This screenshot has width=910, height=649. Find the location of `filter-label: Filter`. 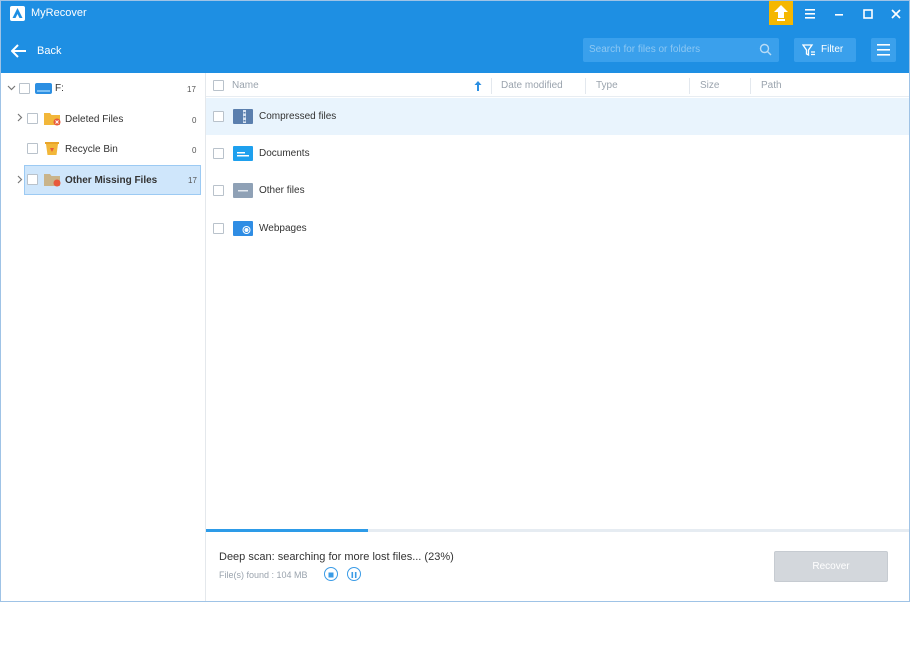

filter-label: Filter is located at coordinates (832, 49).